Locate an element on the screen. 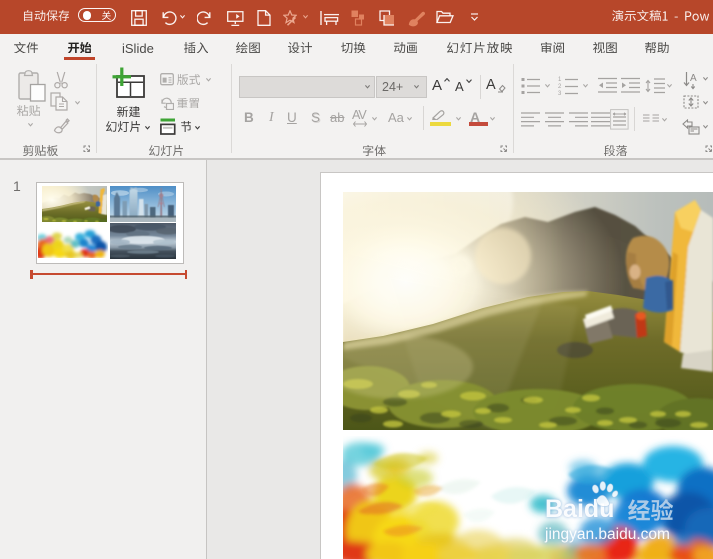  svg-text: 1 is located at coordinates (560, 80).